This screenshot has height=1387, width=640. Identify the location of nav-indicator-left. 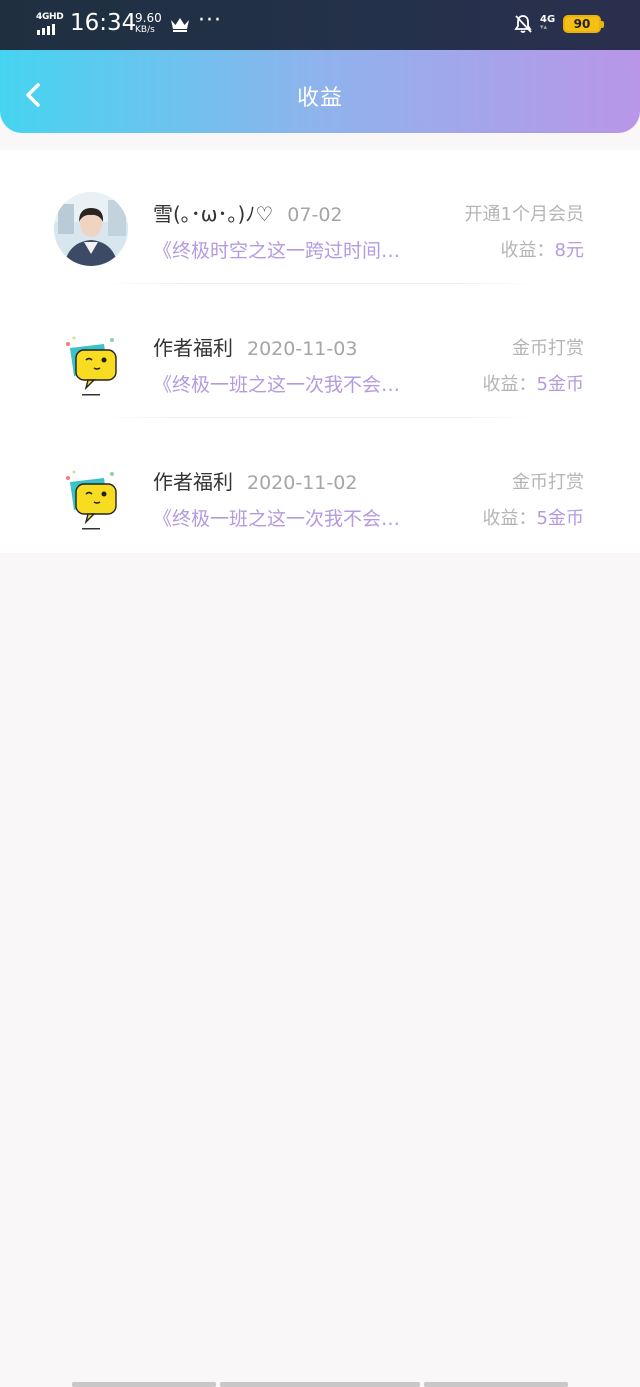
(144, 1384).